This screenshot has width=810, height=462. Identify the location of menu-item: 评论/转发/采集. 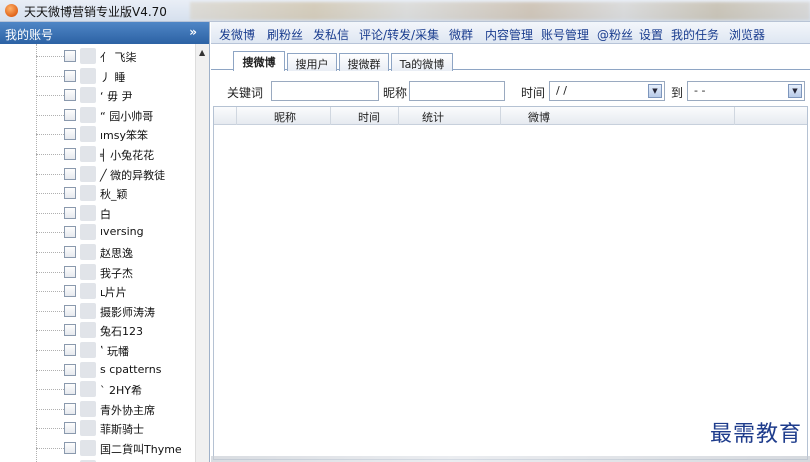
(399, 34).